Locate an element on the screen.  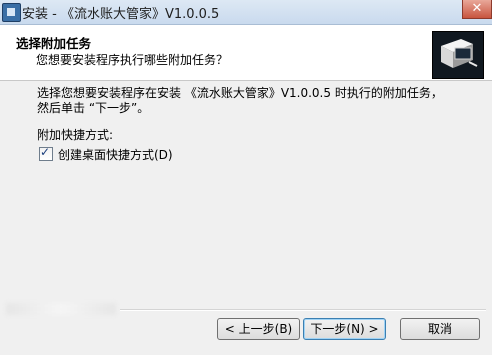
description-line-1: 选择您想要安装程序在安装 《流水账大管家》V1.0.0.5 时执行的附加任务， is located at coordinates (240, 93).